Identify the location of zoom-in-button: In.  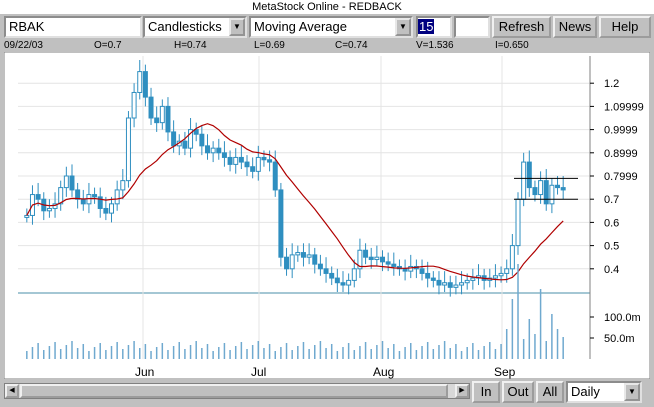
(486, 392).